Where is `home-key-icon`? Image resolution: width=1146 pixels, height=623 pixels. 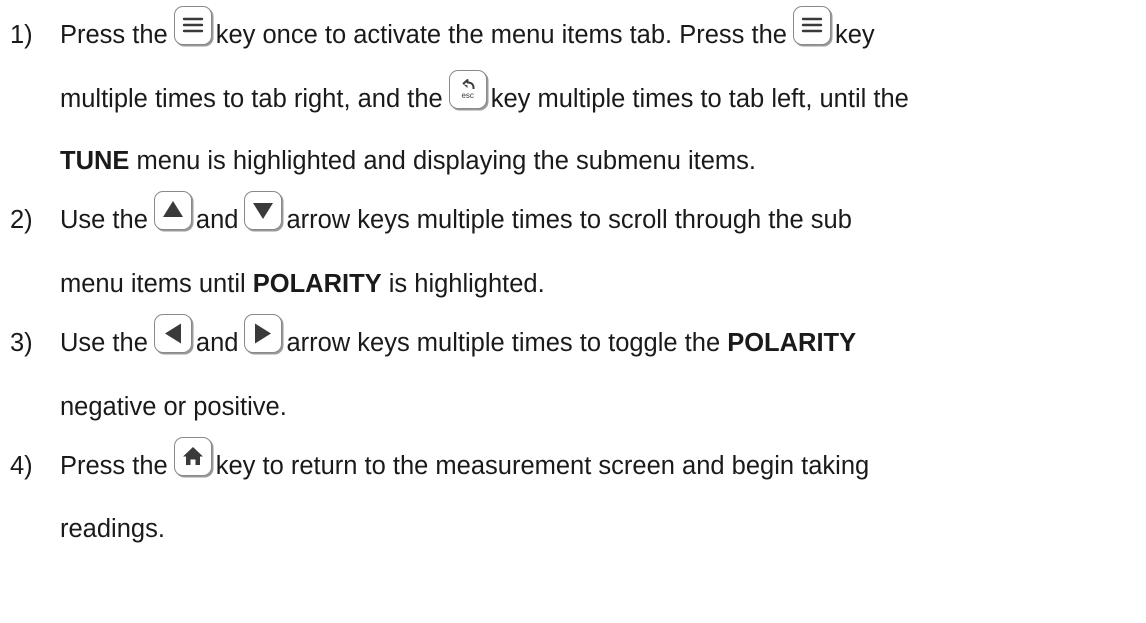
home-key-icon is located at coordinates (192, 456).